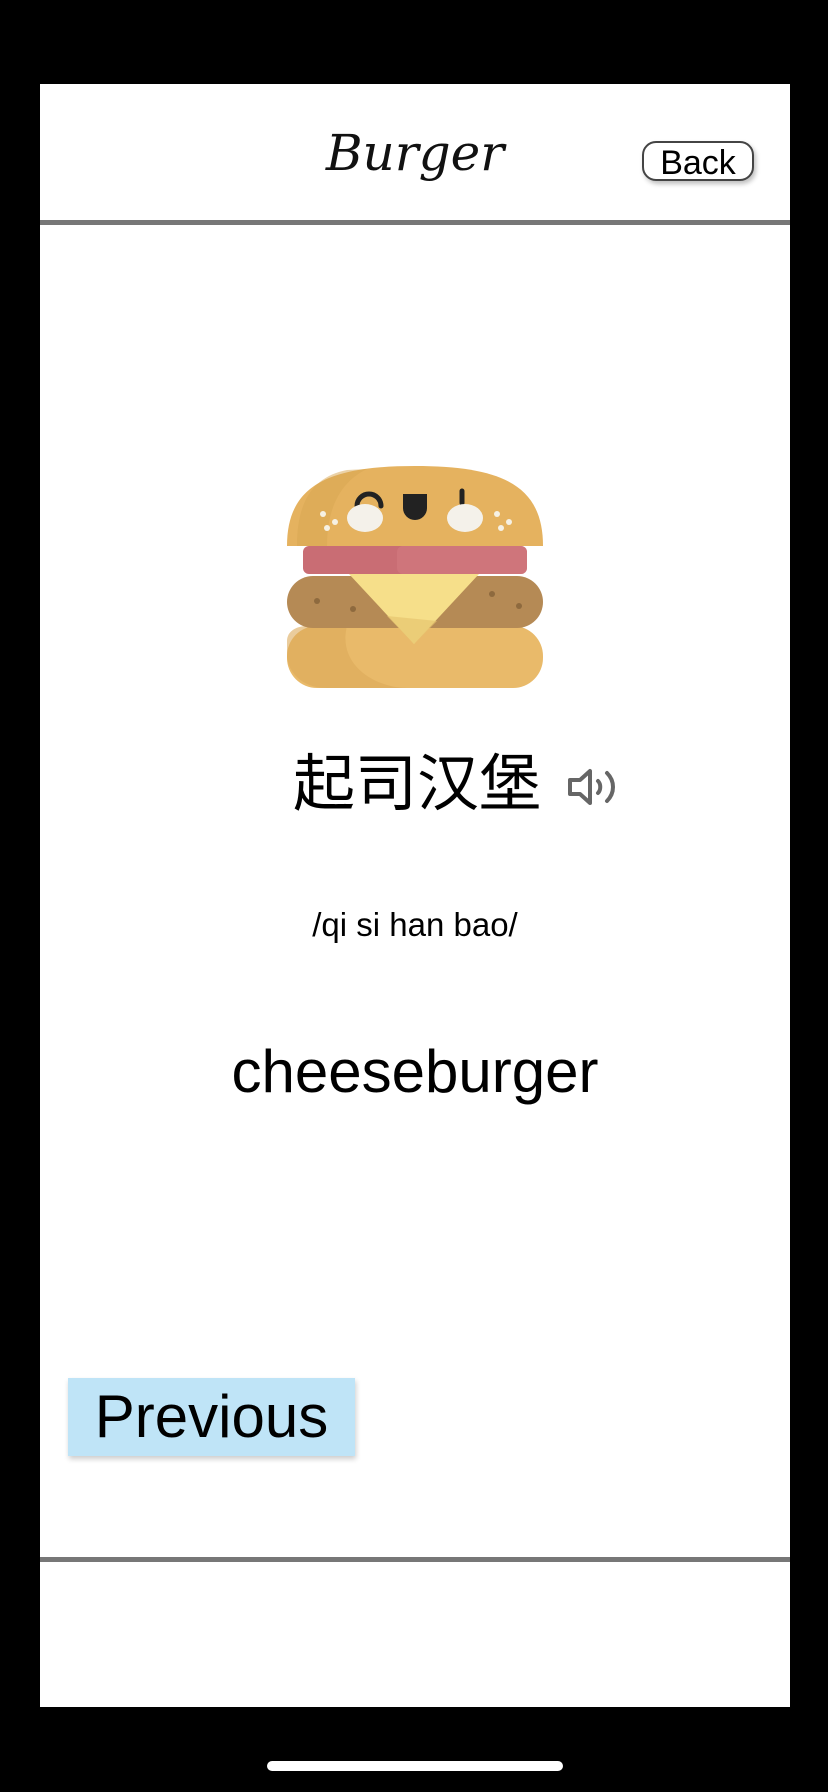 The height and width of the screenshot is (1792, 828). What do you see at coordinates (415, 924) in the screenshot?
I see `pinyin-text: /qi si han bao/` at bounding box center [415, 924].